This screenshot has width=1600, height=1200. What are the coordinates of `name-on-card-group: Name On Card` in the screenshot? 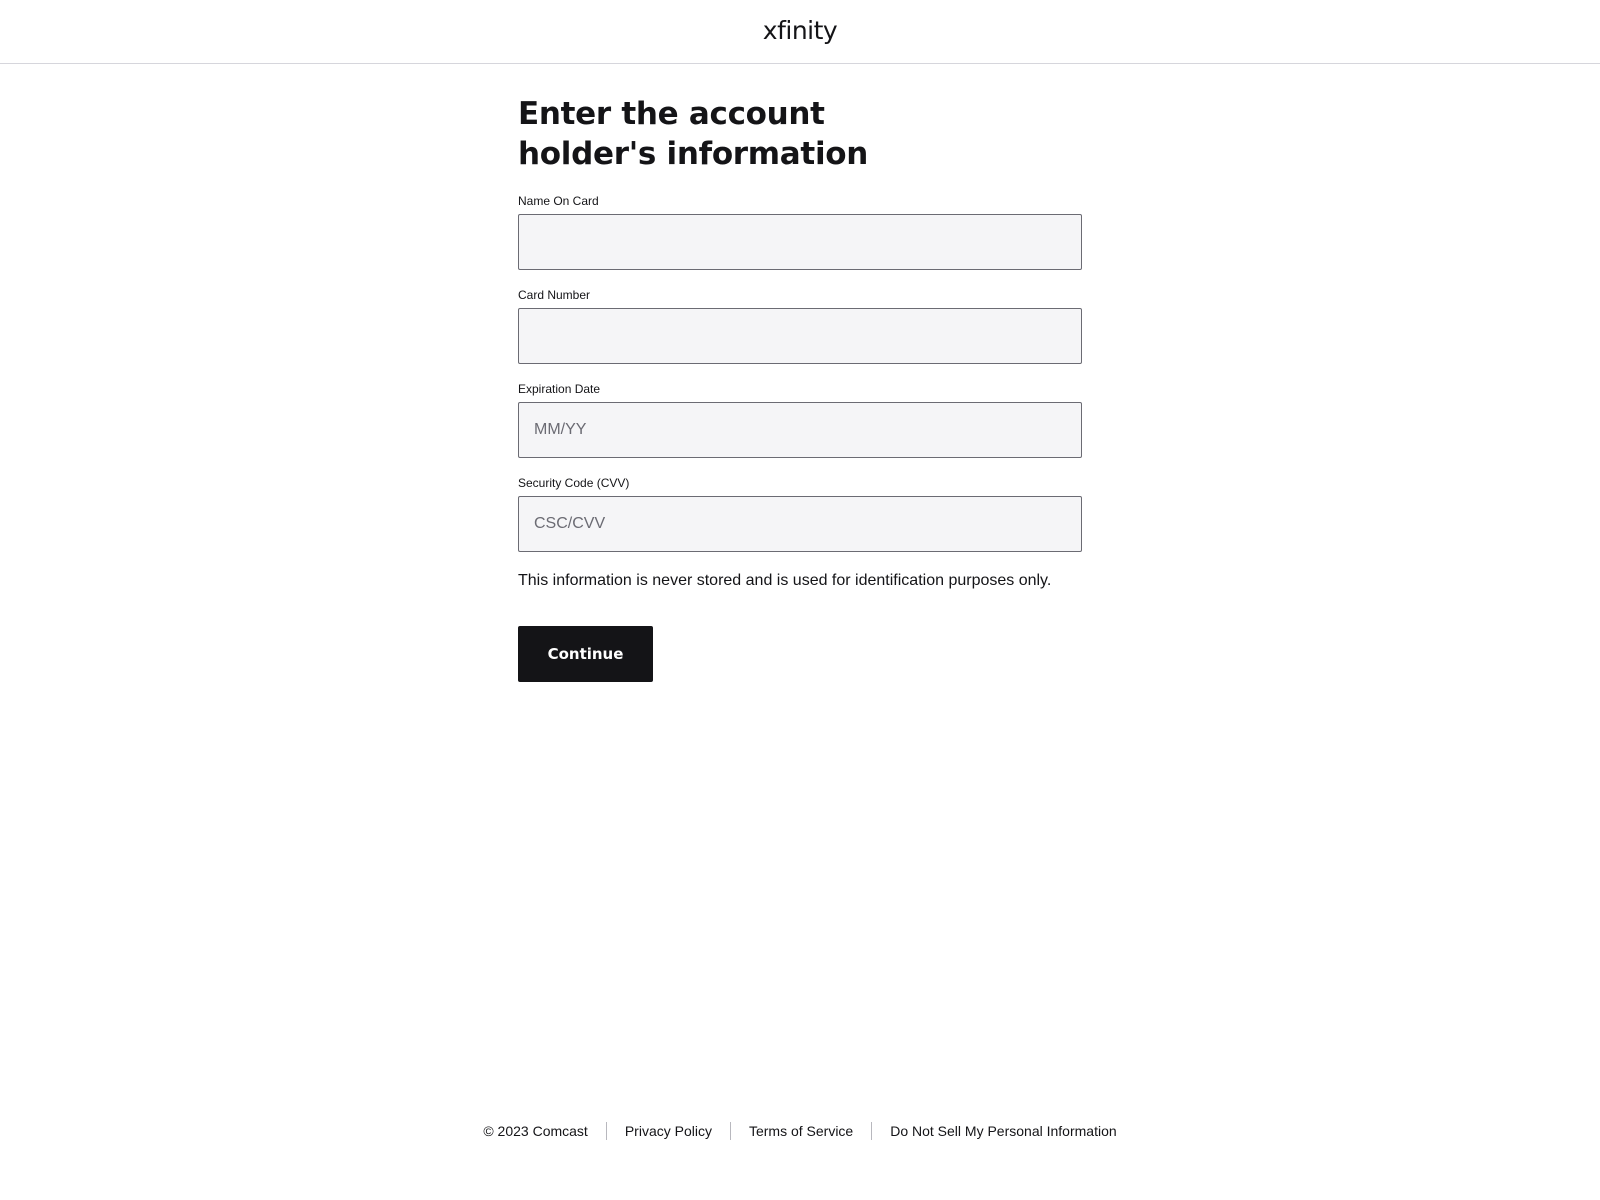 It's located at (800, 232).